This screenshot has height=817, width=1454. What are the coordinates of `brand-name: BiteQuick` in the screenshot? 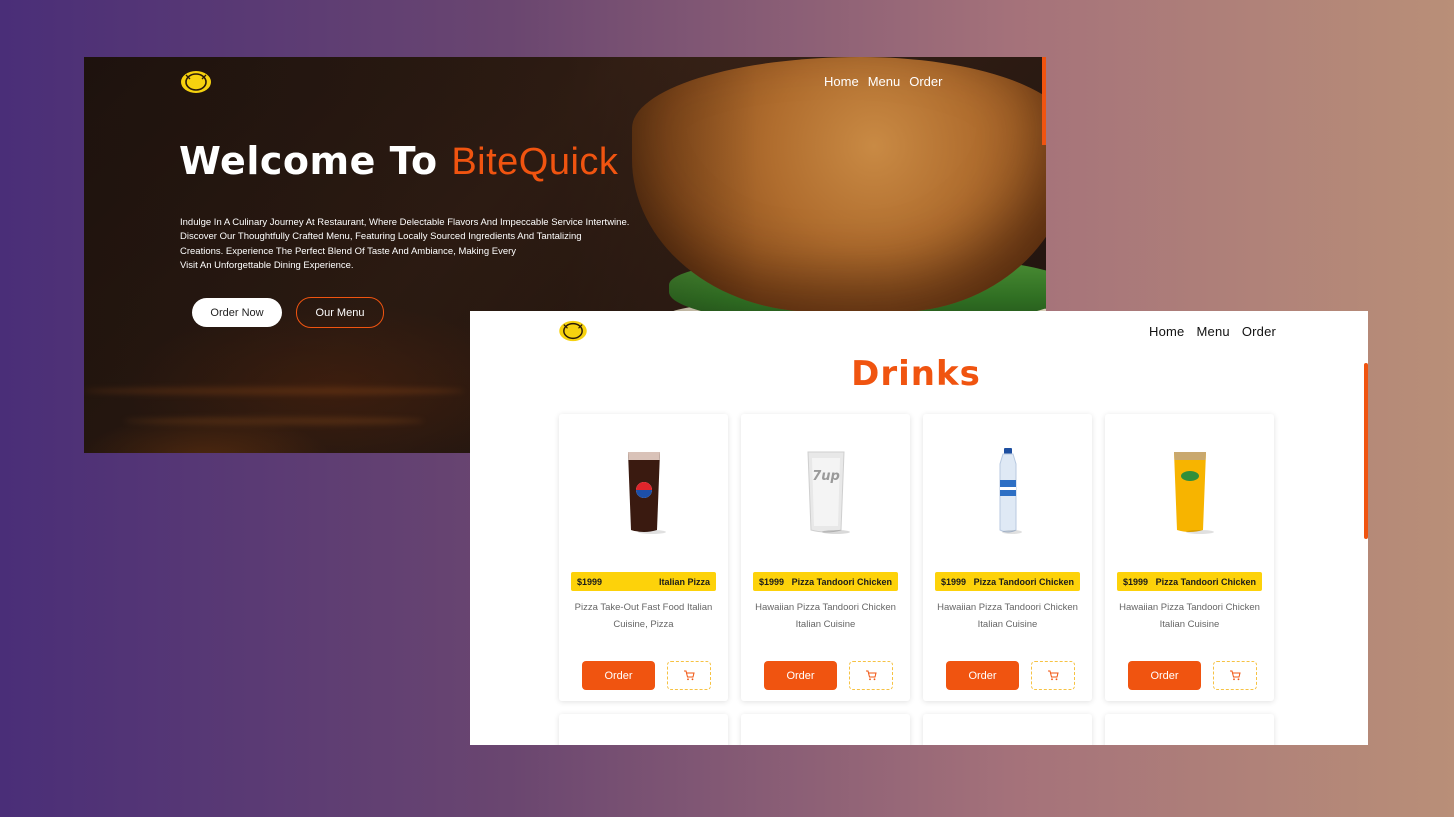 It's located at (535, 162).